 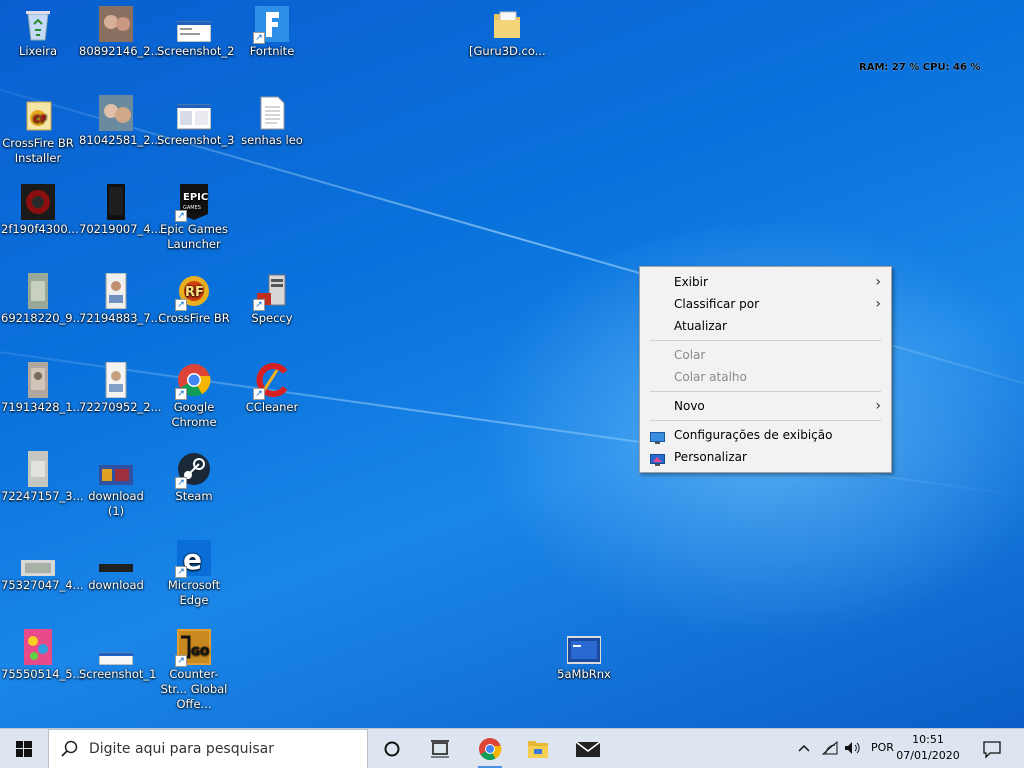 I want to click on desktop-icon-fortnite: ↗ Fortnite, so click(x=272, y=29).